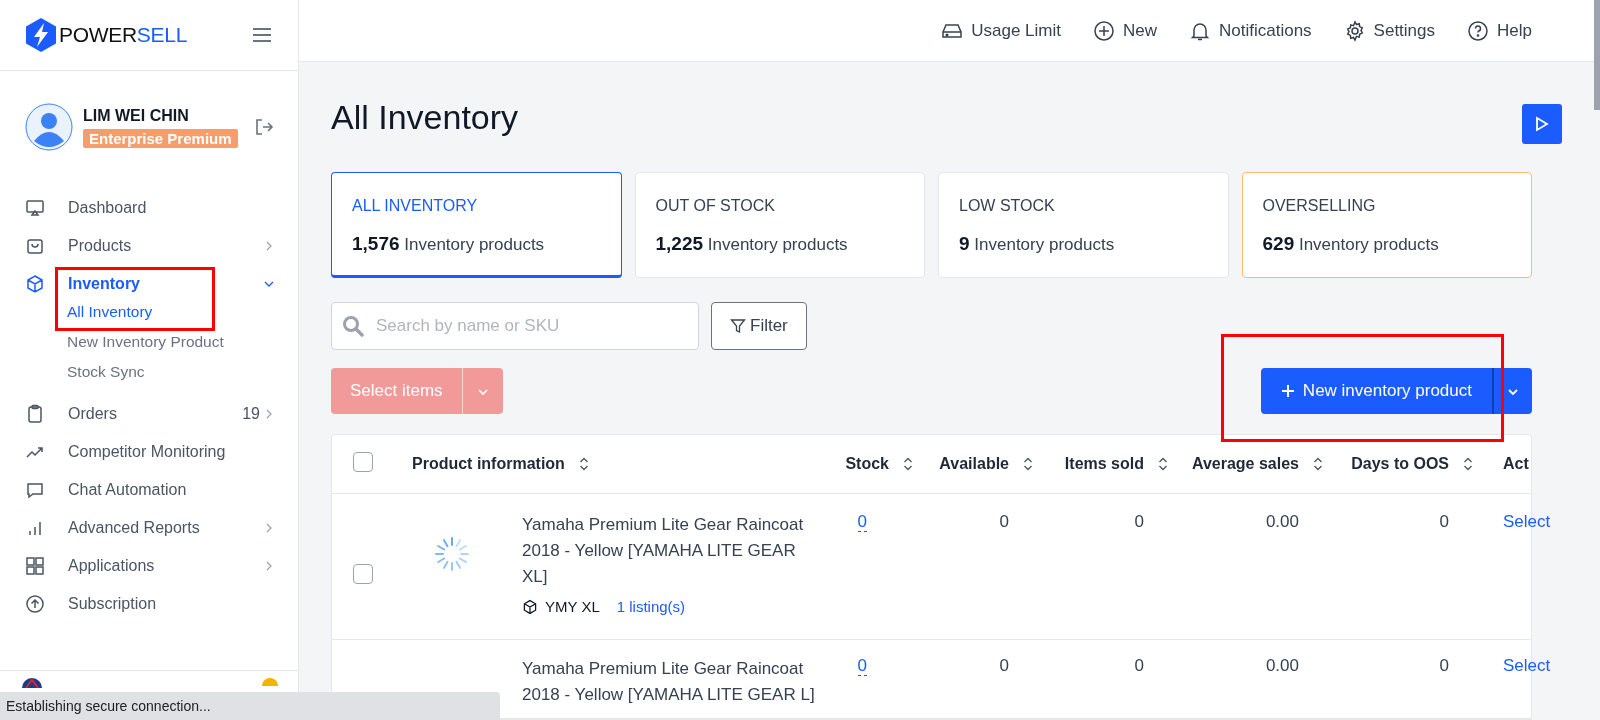  What do you see at coordinates (149, 528) in the screenshot?
I see `sidebar-item: Advanced Reports` at bounding box center [149, 528].